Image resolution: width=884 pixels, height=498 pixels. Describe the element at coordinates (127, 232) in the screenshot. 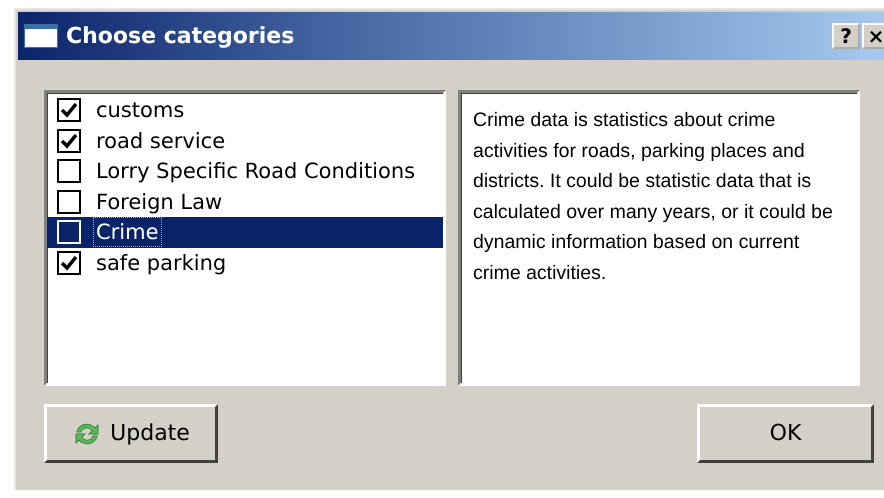

I see `category-label: Crime` at that location.